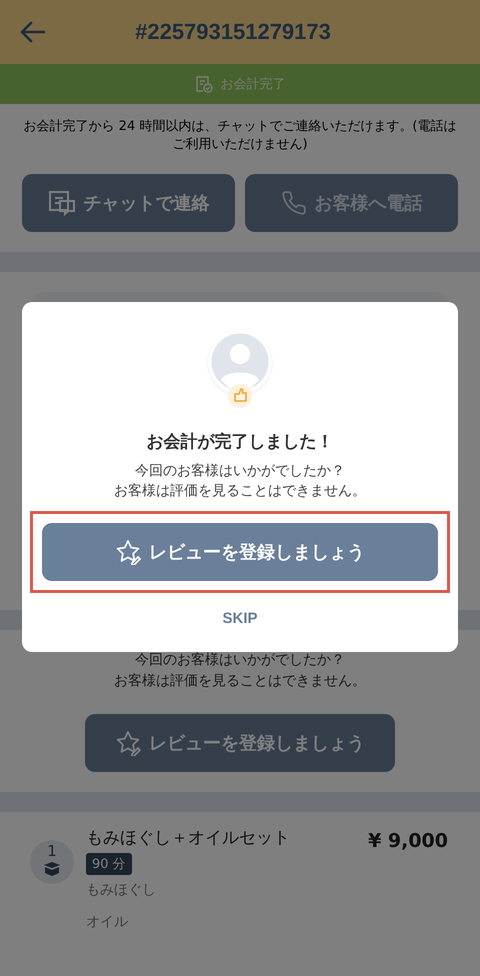 The height and width of the screenshot is (976, 480). What do you see at coordinates (128, 203) in the screenshot?
I see `chat-button: チャットで連絡` at bounding box center [128, 203].